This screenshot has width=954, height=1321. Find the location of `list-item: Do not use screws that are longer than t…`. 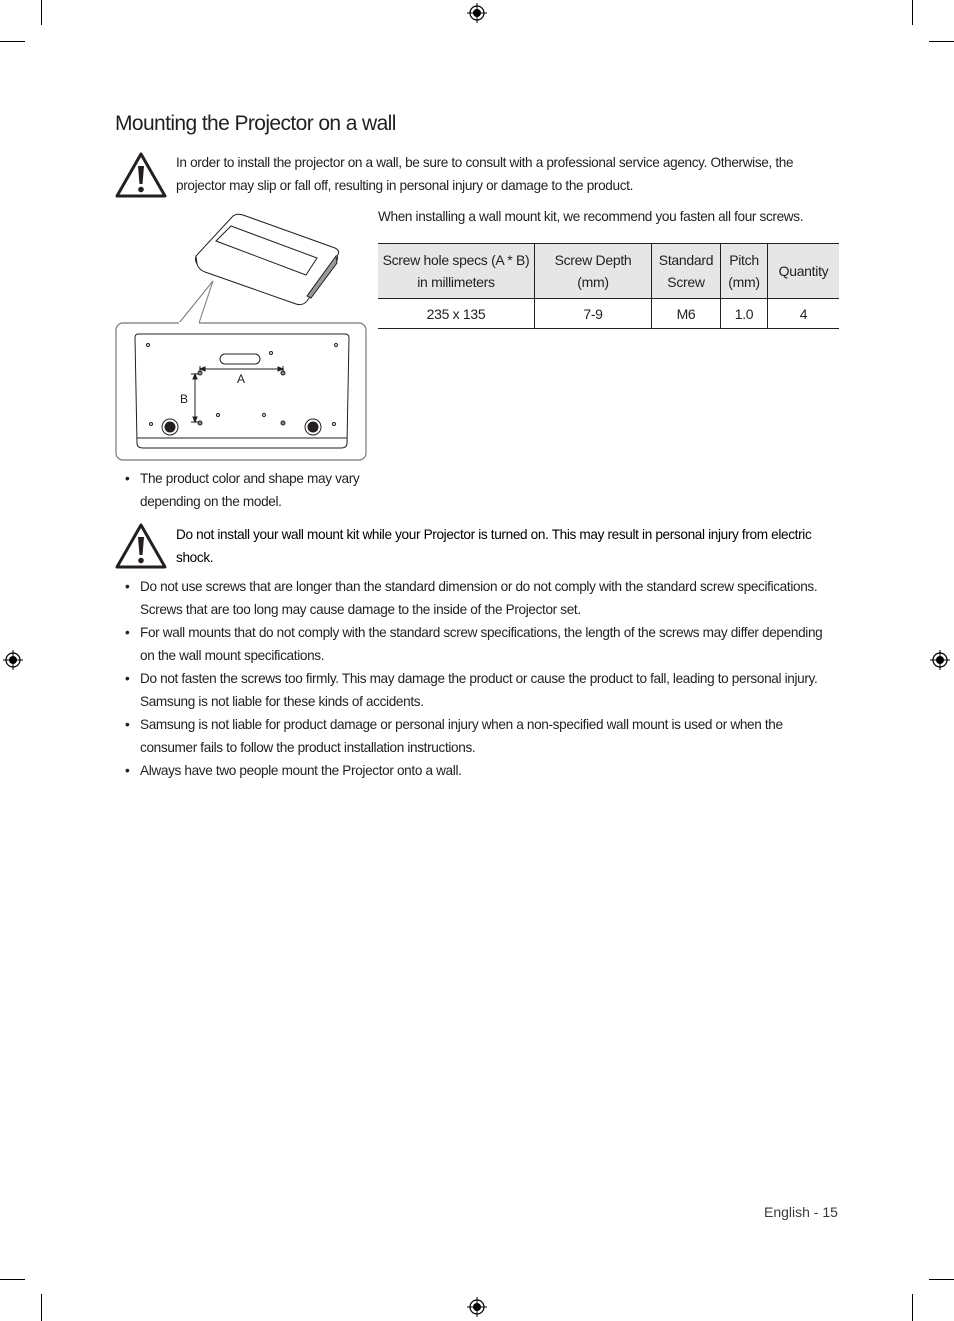

list-item: Do not use screws that are longer than t… is located at coordinates (475, 598).